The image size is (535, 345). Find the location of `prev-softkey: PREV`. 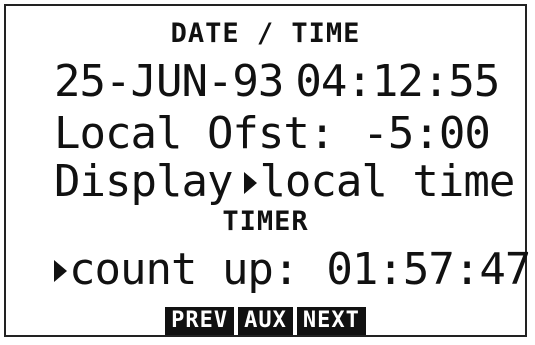

prev-softkey: PREV is located at coordinates (200, 321).